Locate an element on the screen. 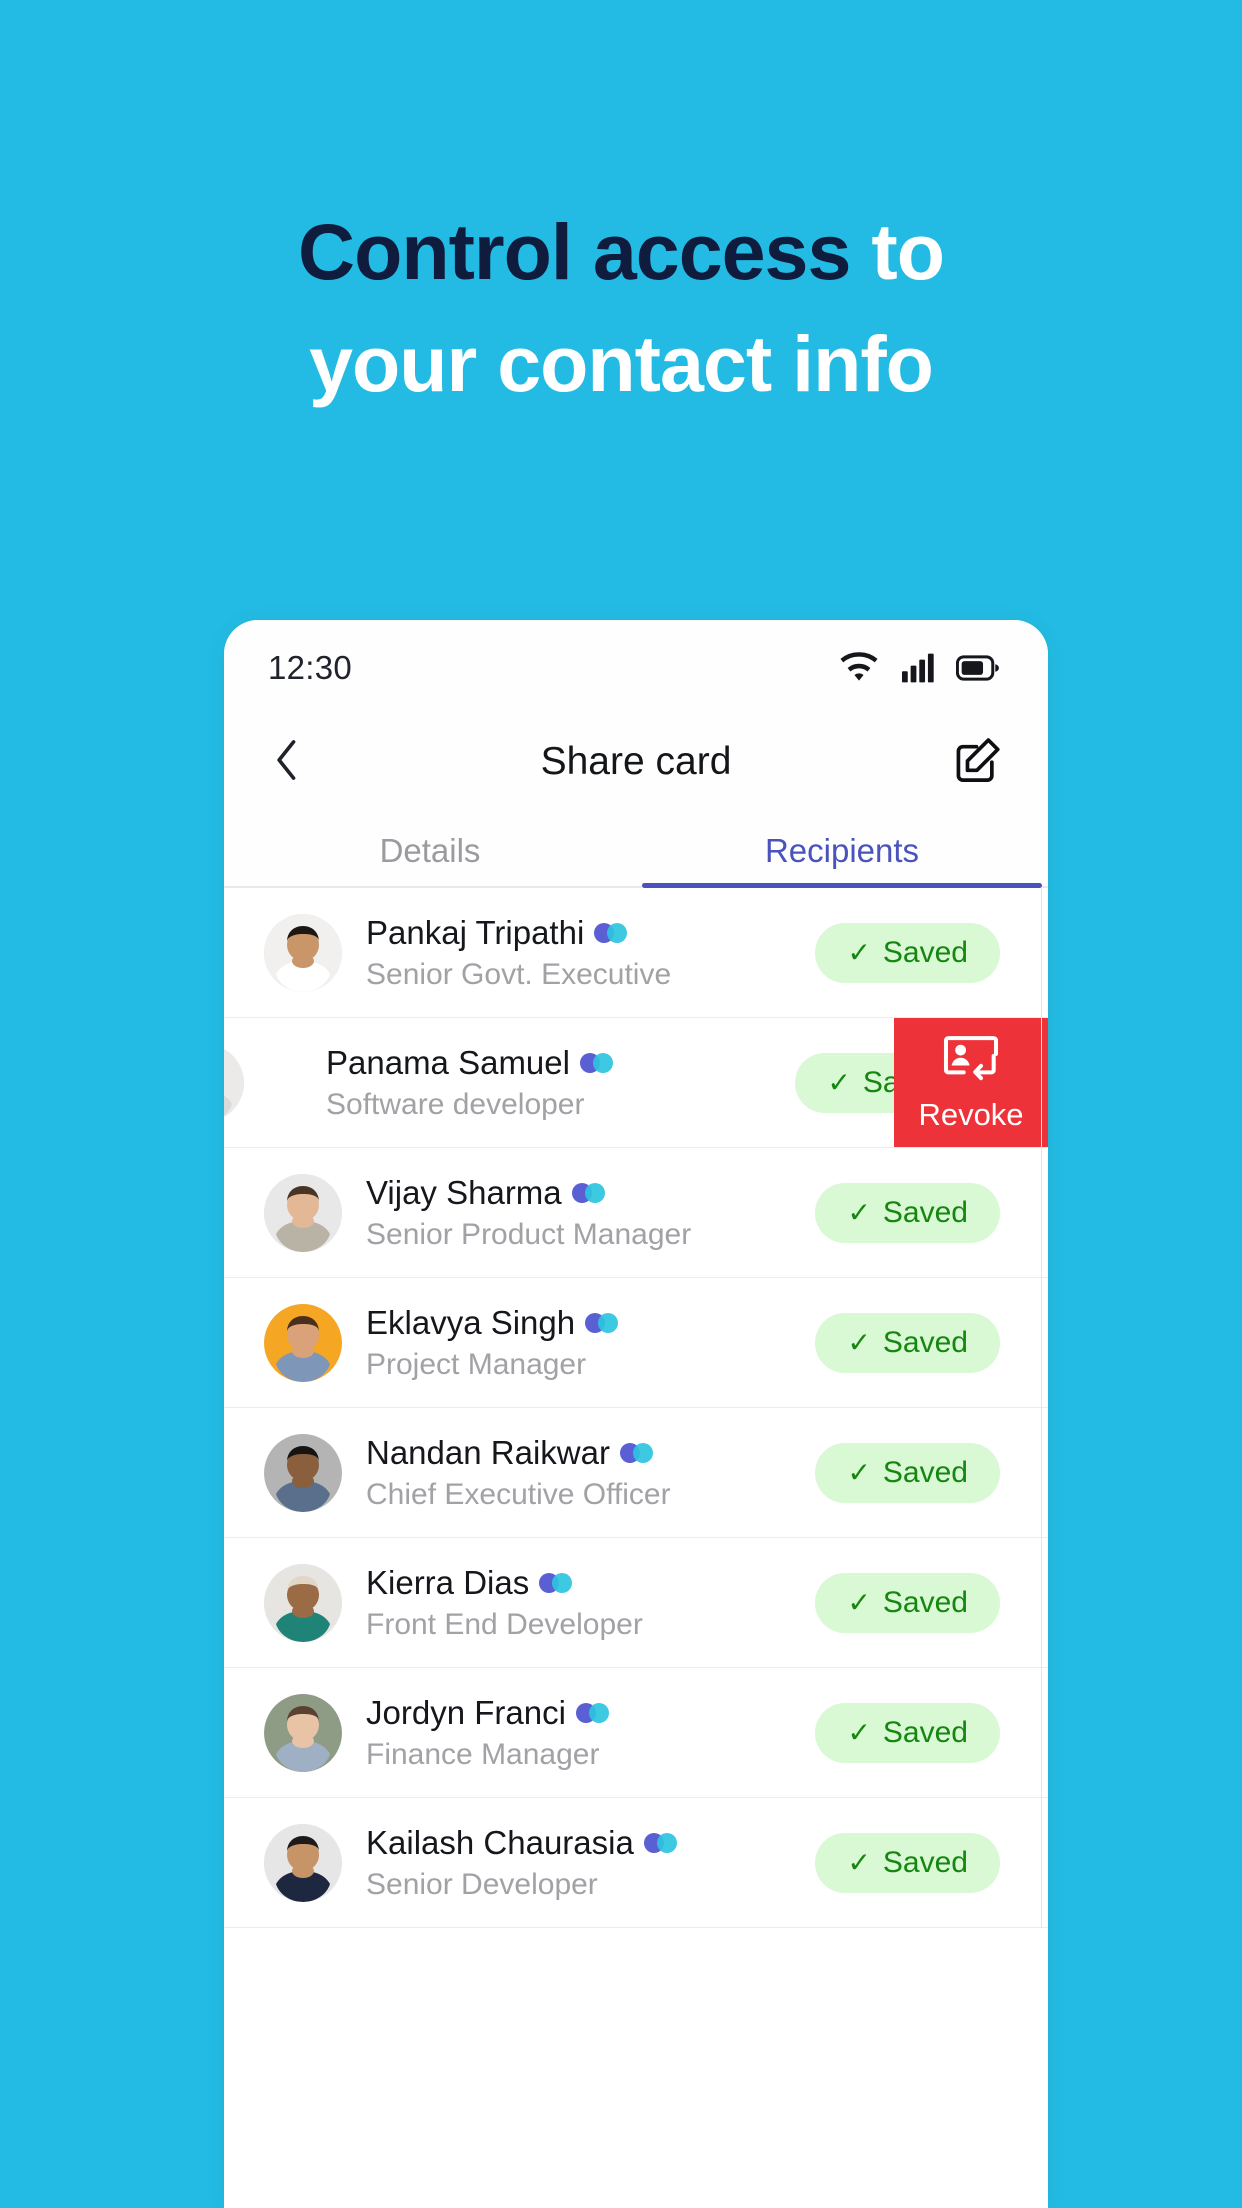 Image resolution: width=1242 pixels, height=2208 pixels. edit-pencil-icon is located at coordinates (978, 762).